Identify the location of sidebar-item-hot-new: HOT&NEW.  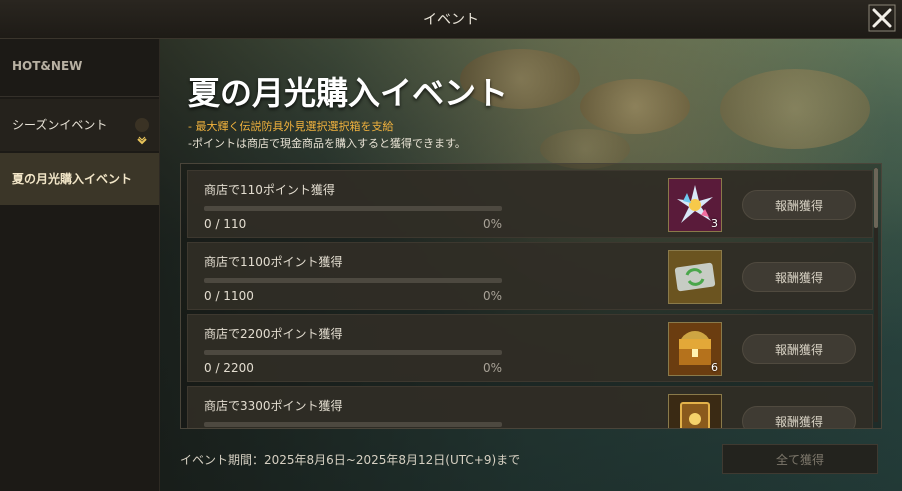
(79, 66).